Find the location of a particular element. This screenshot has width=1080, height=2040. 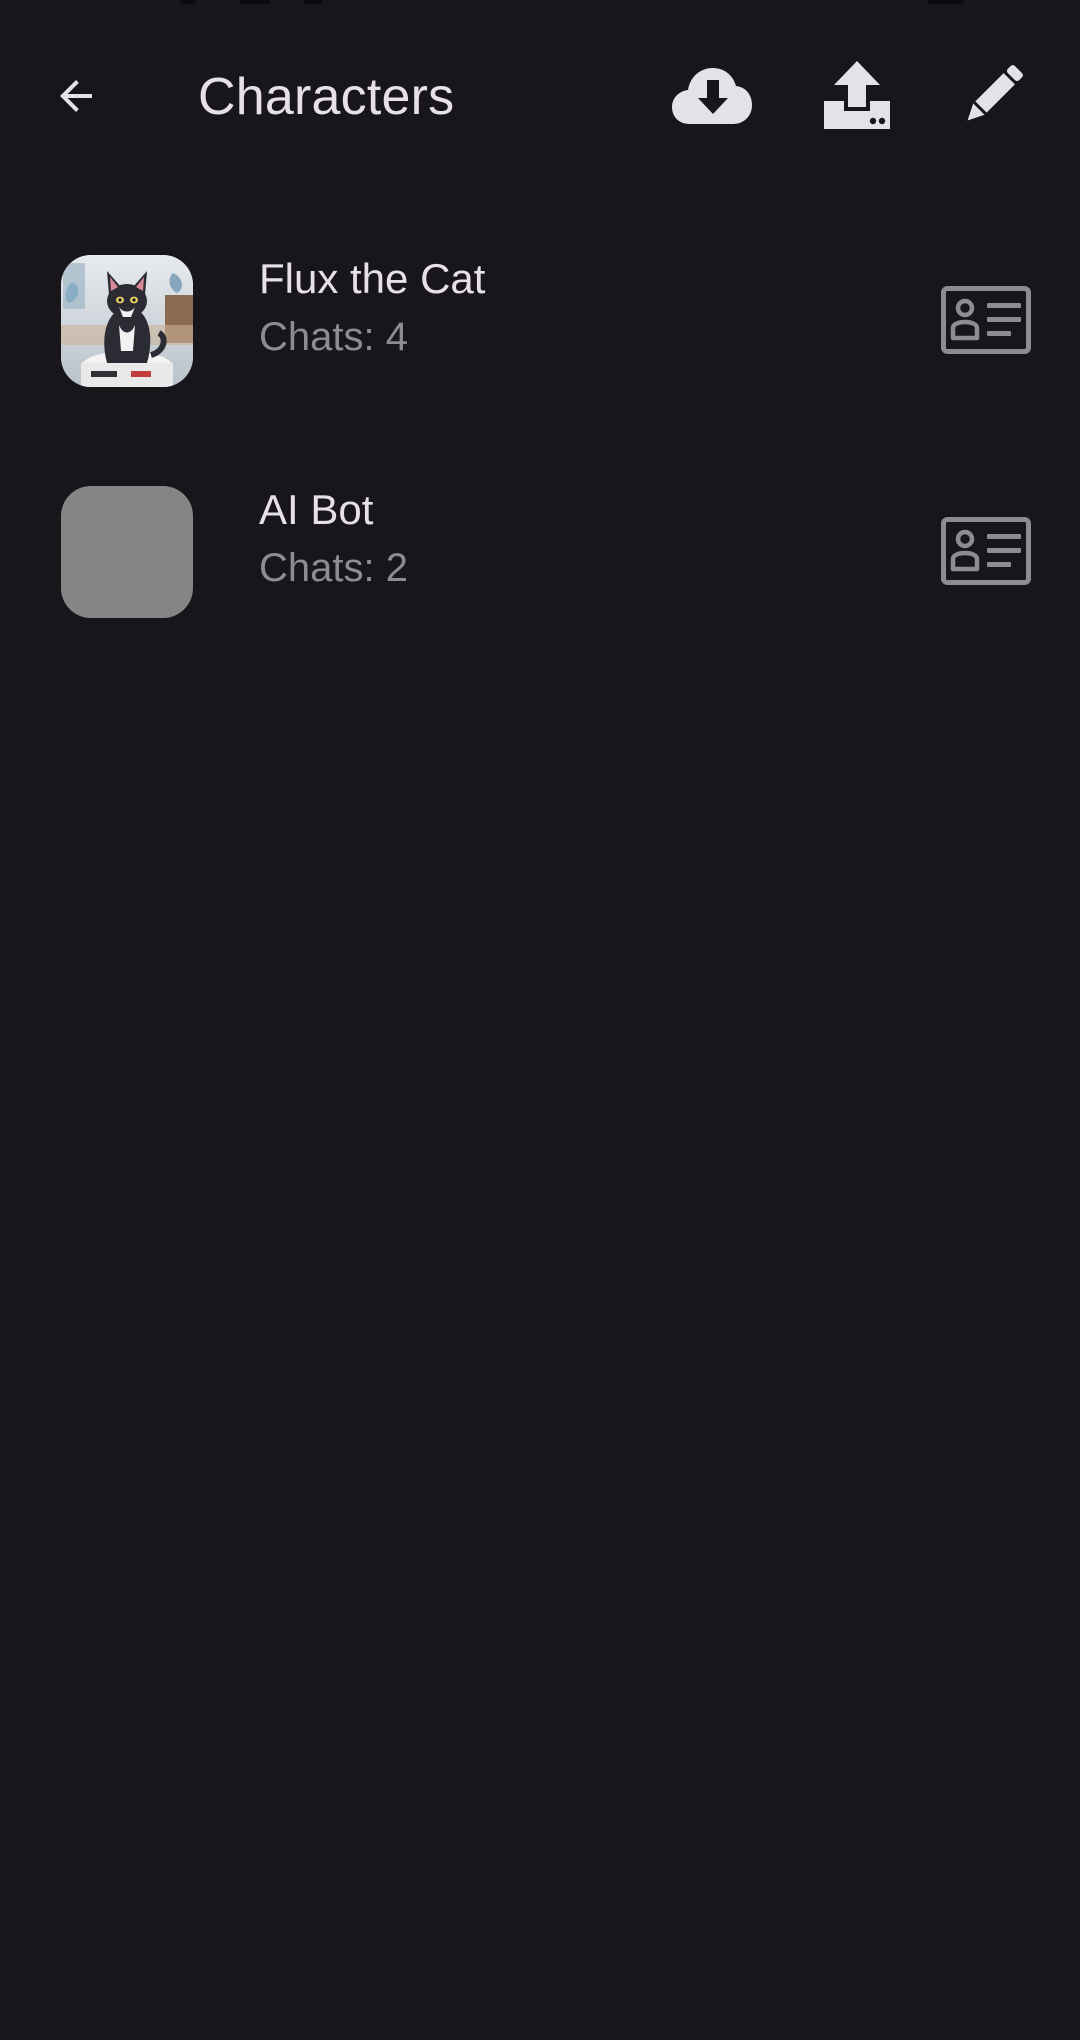

upload-icon is located at coordinates (857, 95).